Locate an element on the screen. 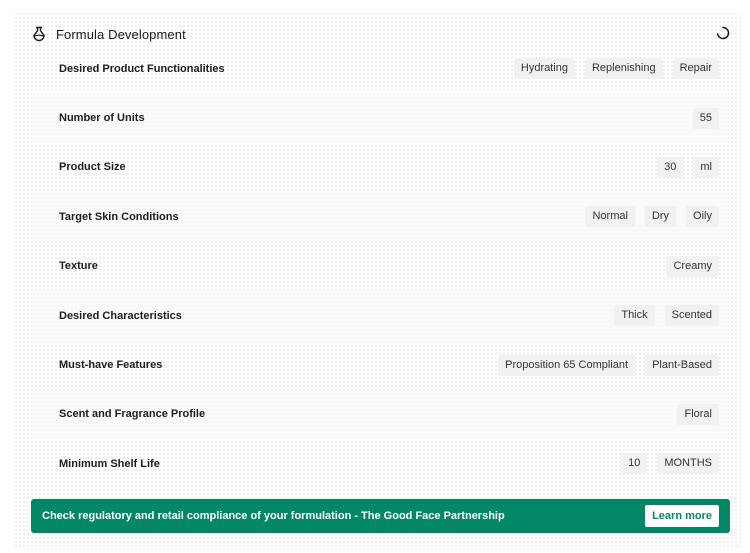  attribute-values: Thick Scented is located at coordinates (666, 316).